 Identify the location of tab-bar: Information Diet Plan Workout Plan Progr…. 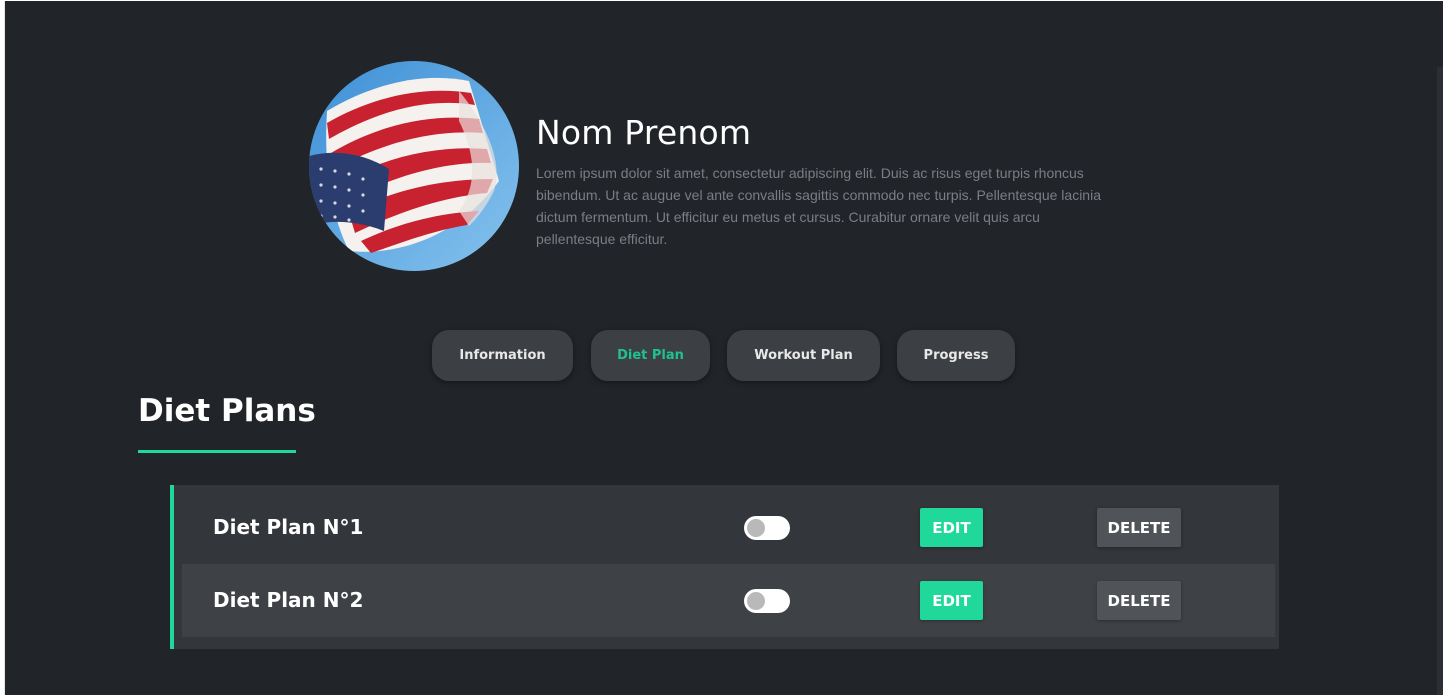
(724, 355).